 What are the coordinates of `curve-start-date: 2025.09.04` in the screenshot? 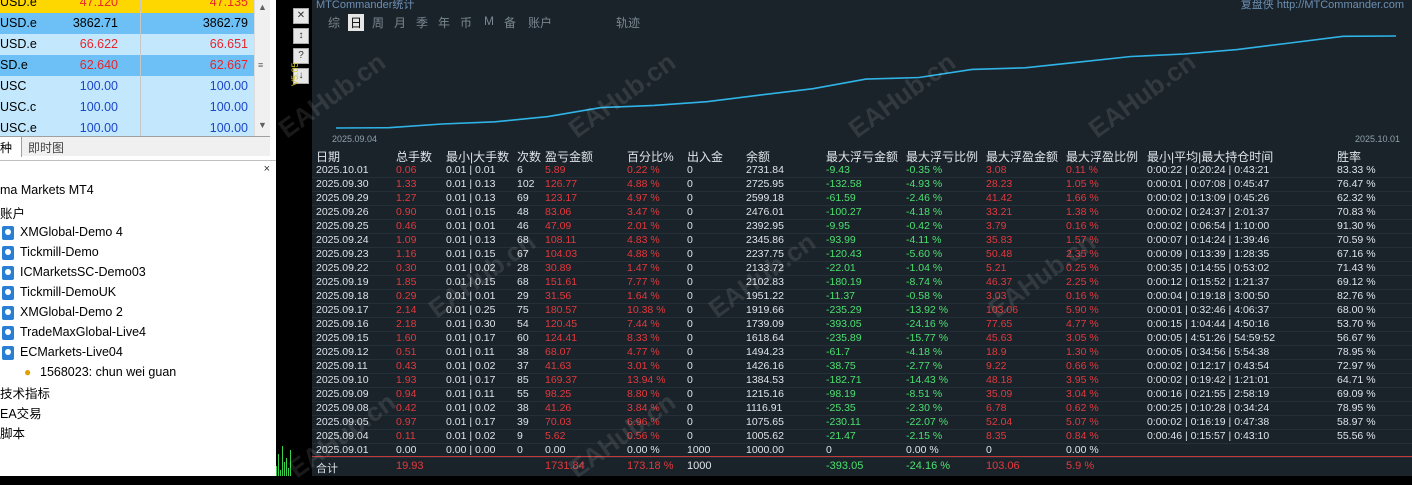 It's located at (355, 139).